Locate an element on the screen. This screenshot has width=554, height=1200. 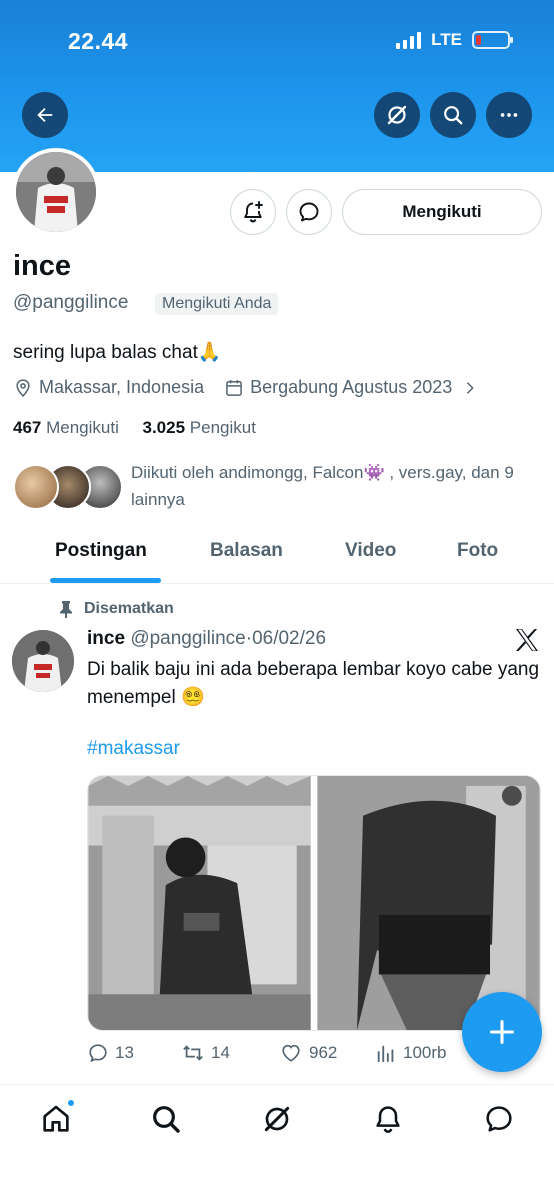
like-button: 962 is located at coordinates (308, 1053).